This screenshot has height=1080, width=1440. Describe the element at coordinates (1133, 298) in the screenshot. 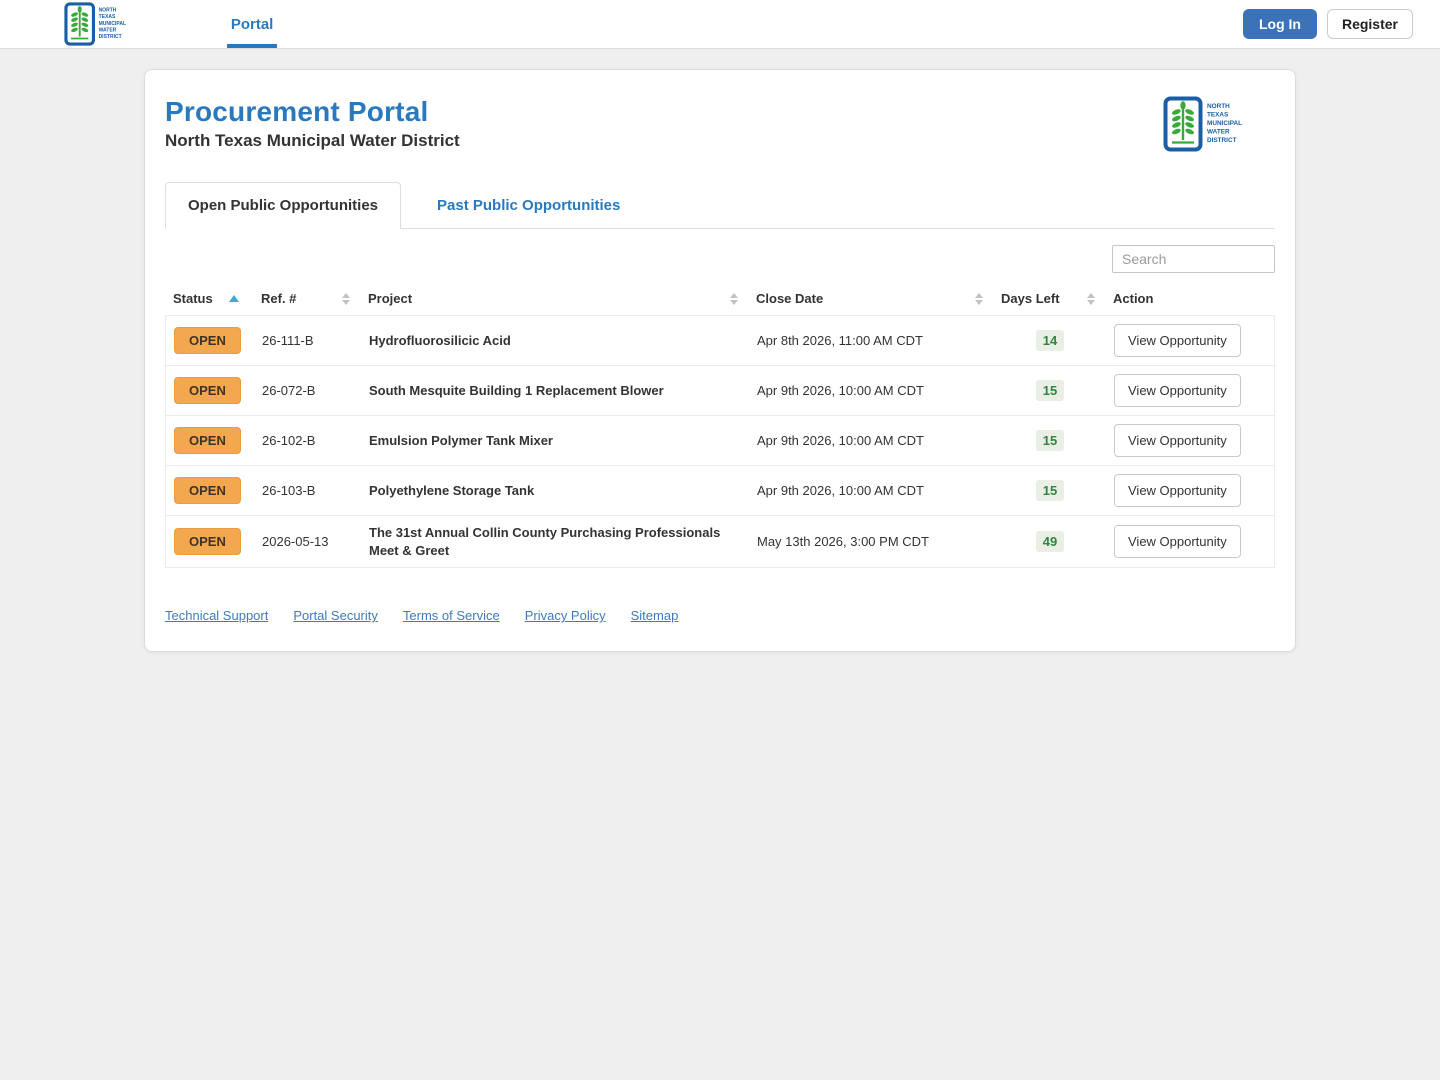

I see `column-label: Action` at that location.